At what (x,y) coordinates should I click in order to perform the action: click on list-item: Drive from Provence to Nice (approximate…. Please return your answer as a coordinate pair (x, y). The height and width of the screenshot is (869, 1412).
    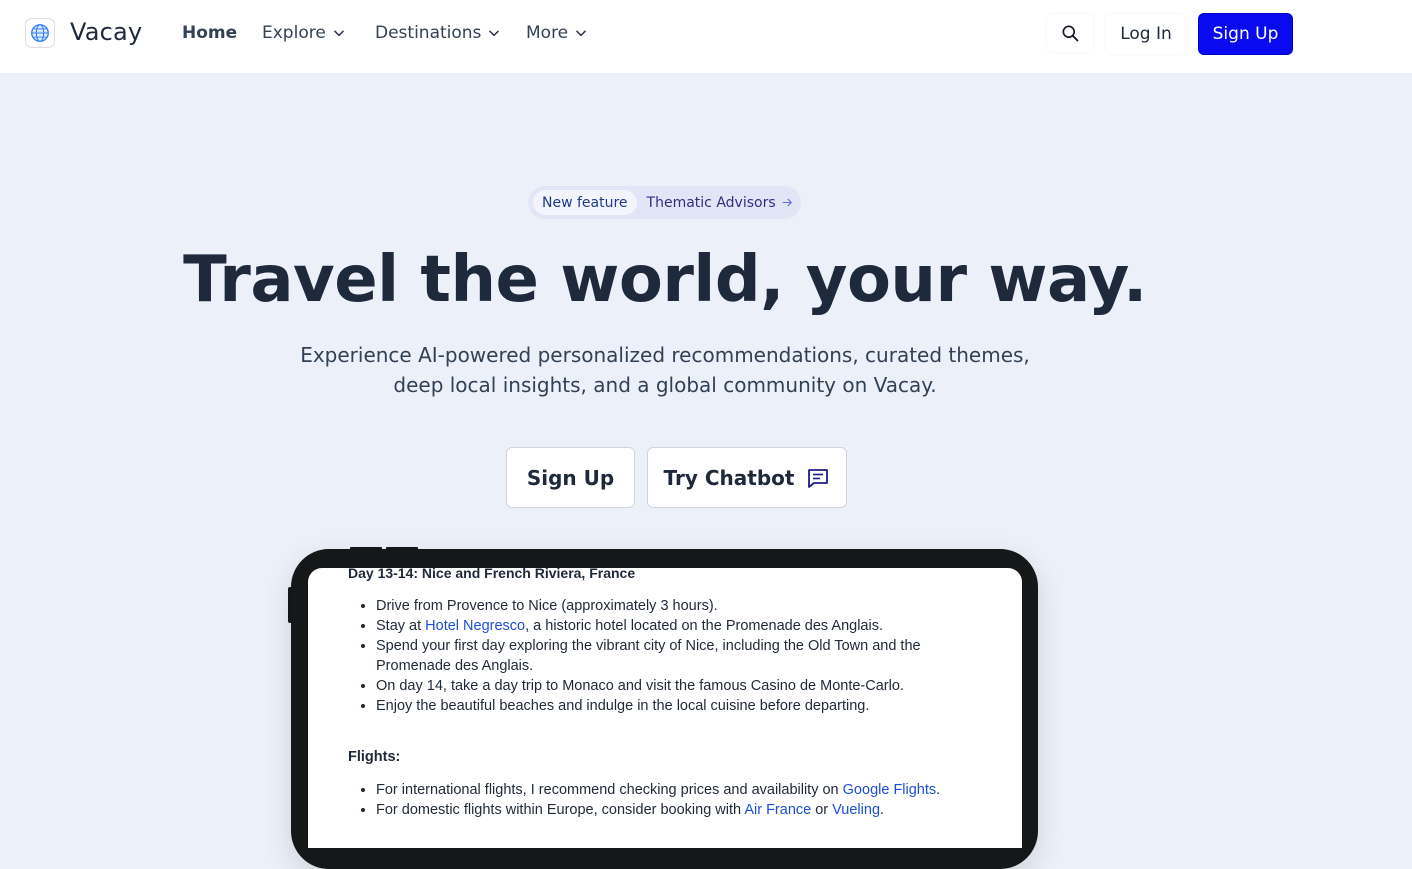
    Looking at the image, I should click on (682, 606).